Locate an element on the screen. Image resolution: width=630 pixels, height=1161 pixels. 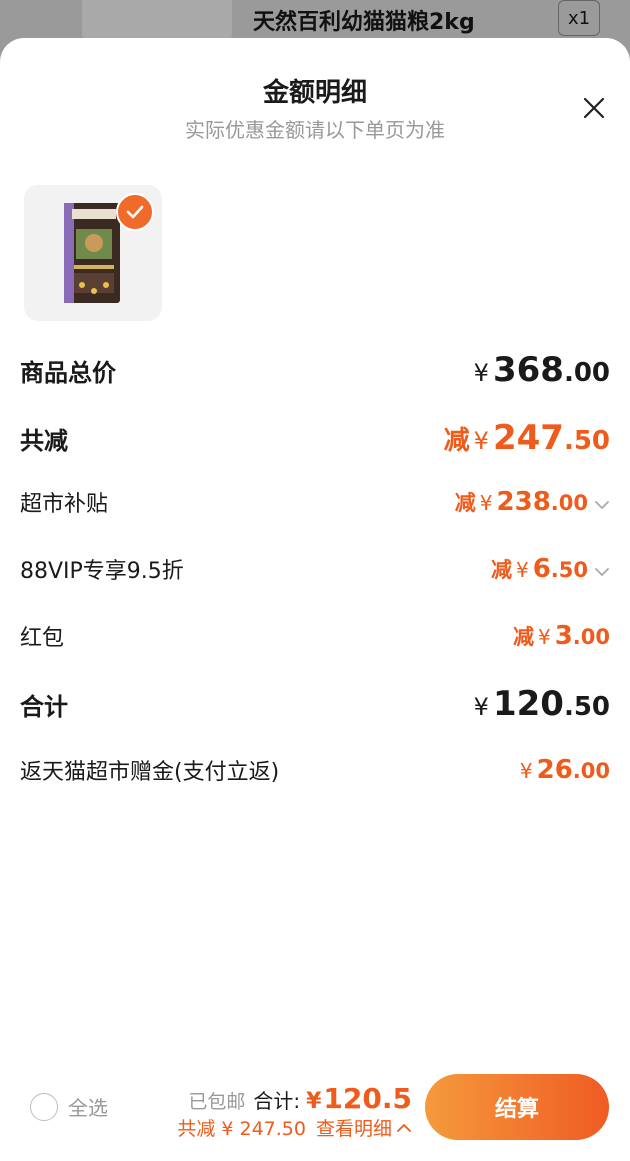
close-icon is located at coordinates (594, 108).